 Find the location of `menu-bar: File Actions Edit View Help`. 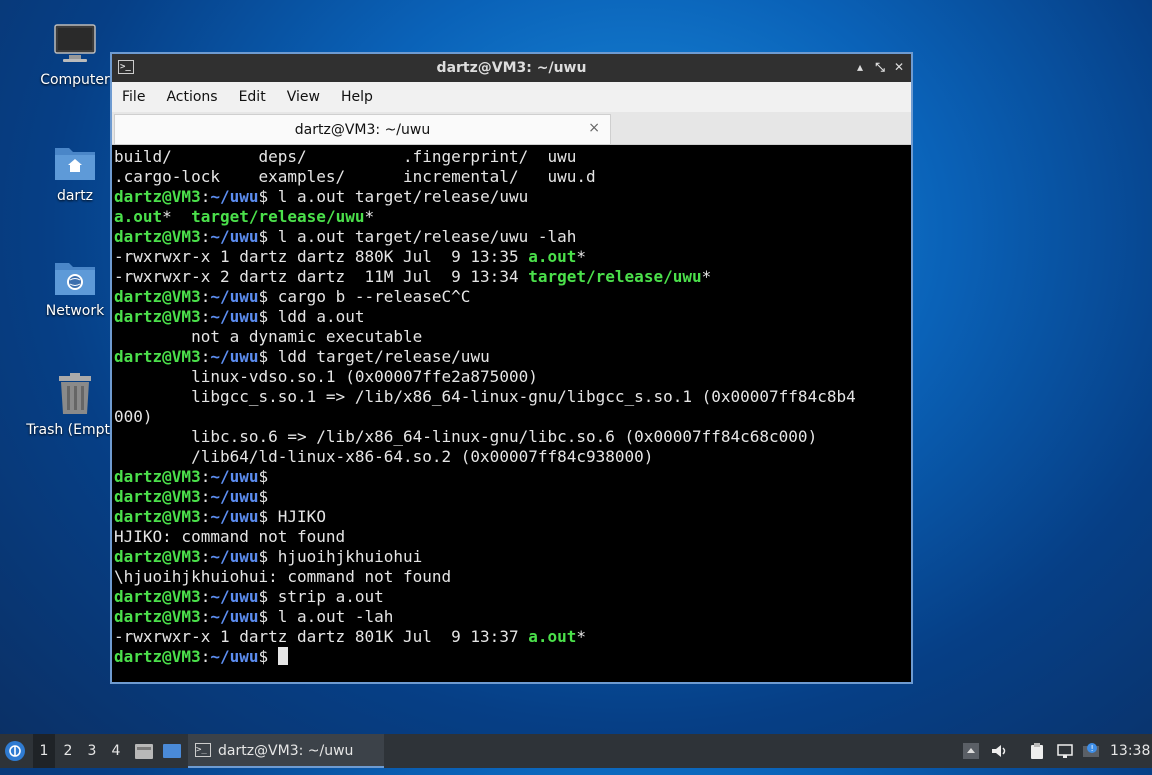

menu-bar: File Actions Edit View Help is located at coordinates (511, 97).